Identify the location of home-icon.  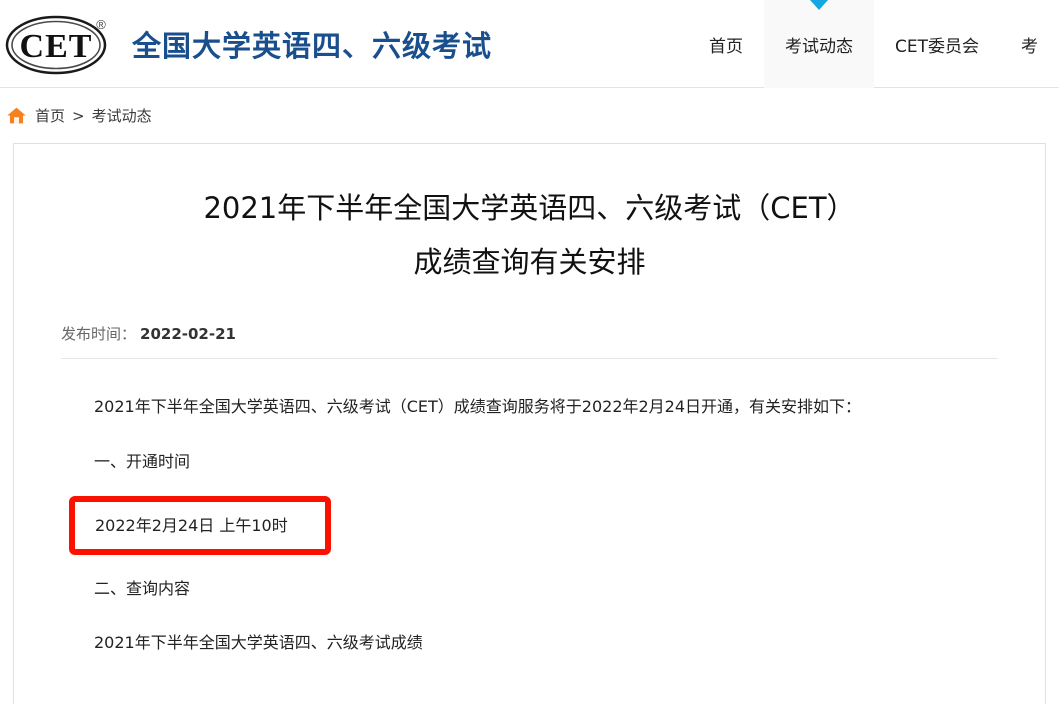
(16, 115).